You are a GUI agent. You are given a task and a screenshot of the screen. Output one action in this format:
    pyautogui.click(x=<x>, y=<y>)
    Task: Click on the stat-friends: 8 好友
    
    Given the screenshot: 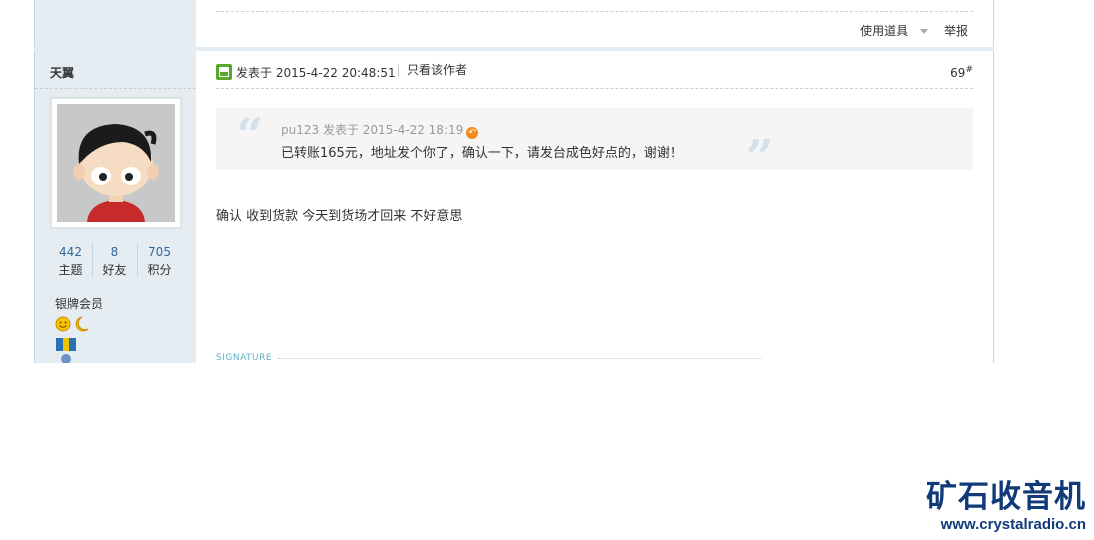 What is the action you would take?
    pyautogui.click(x=114, y=261)
    